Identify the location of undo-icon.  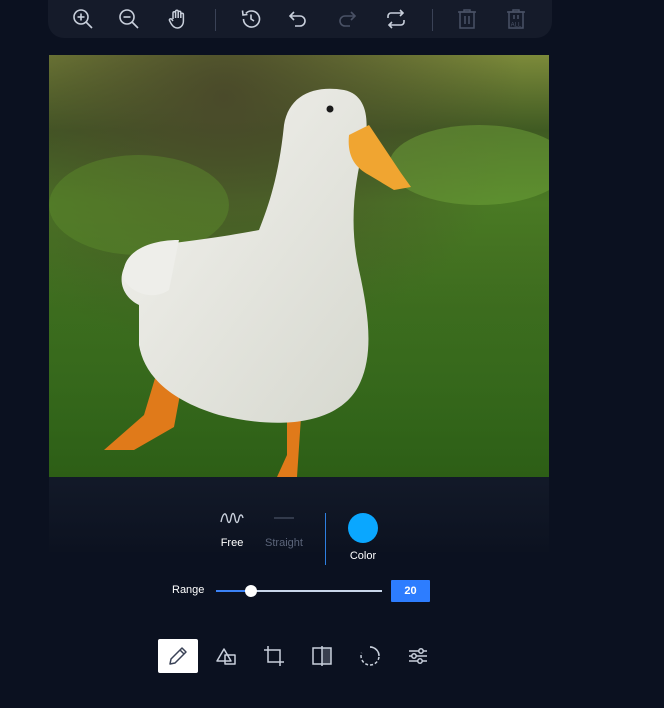
(297, 19).